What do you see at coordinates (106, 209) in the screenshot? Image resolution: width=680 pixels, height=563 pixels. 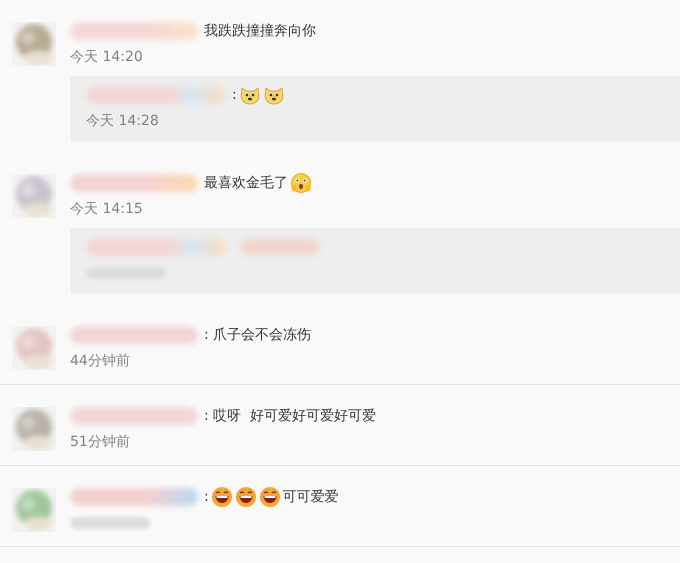 I see `timestamp: 今天 14:15` at bounding box center [106, 209].